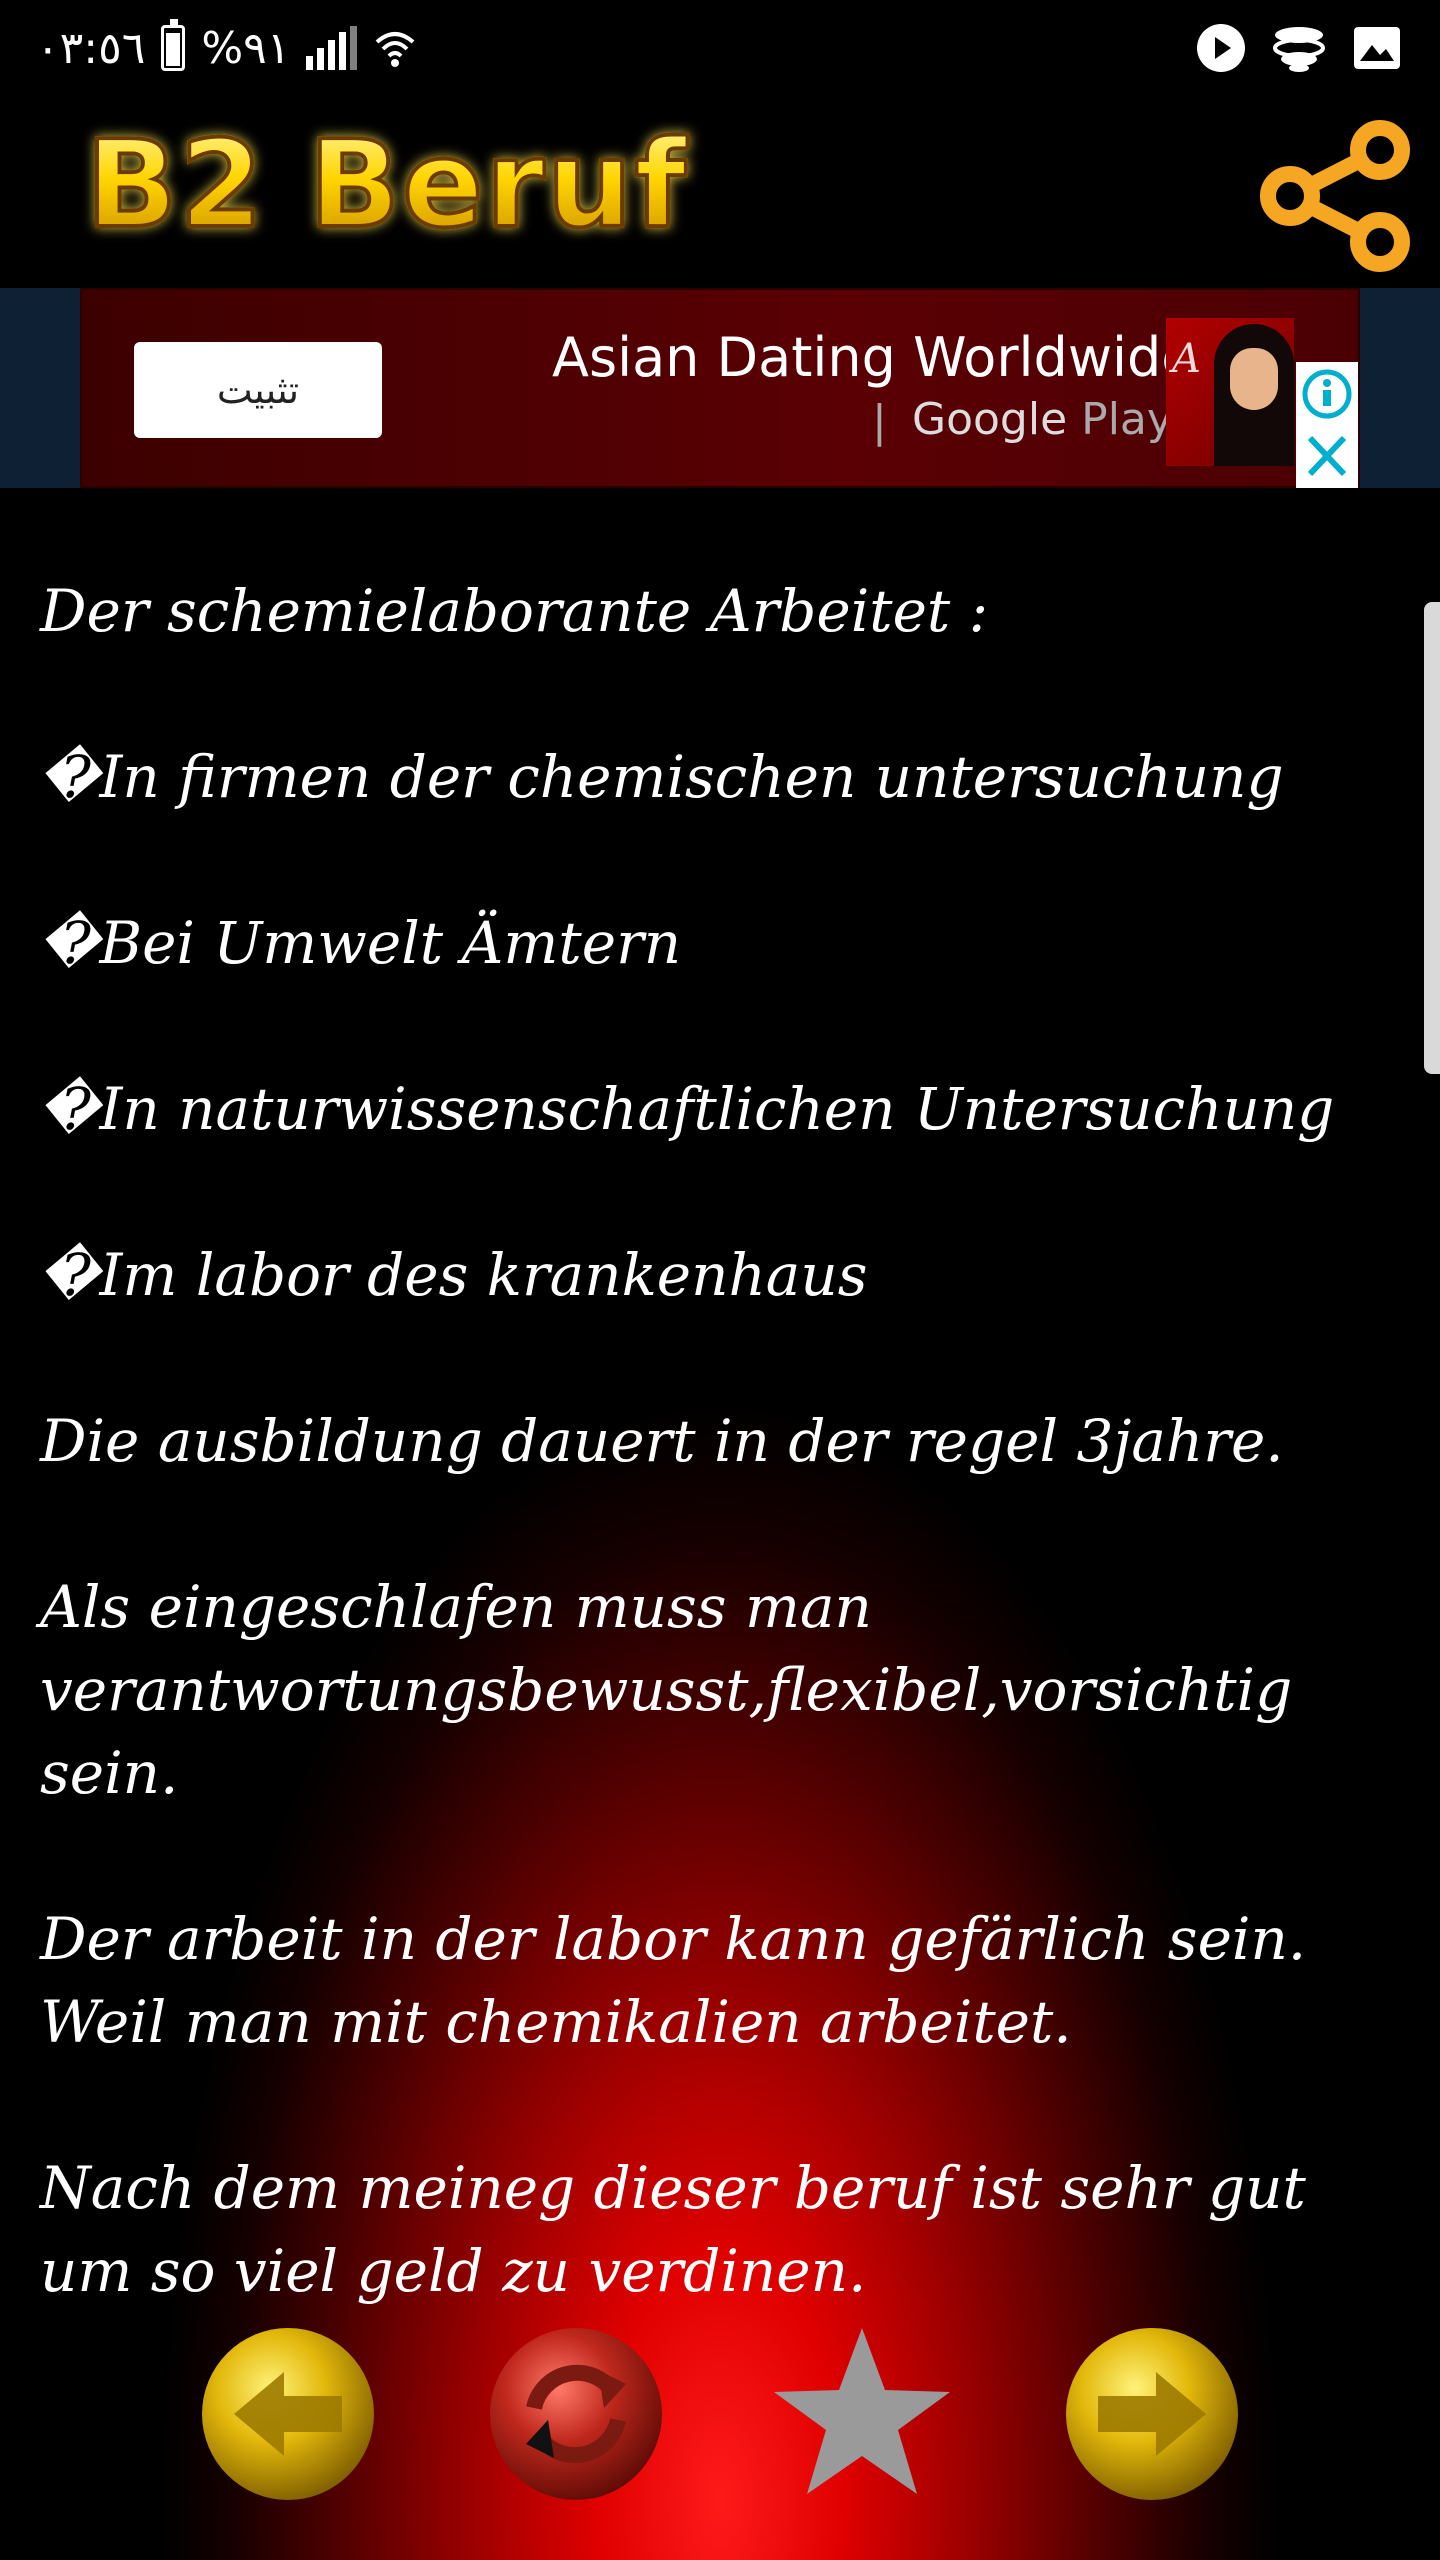  What do you see at coordinates (687, 1109) in the screenshot?
I see `list-item: �In naturwissenschaftlichen Untersuchung` at bounding box center [687, 1109].